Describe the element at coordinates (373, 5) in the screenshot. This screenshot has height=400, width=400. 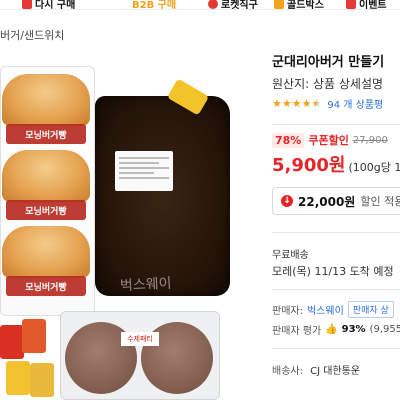
I see `top-nav-label: 이벤트` at that location.